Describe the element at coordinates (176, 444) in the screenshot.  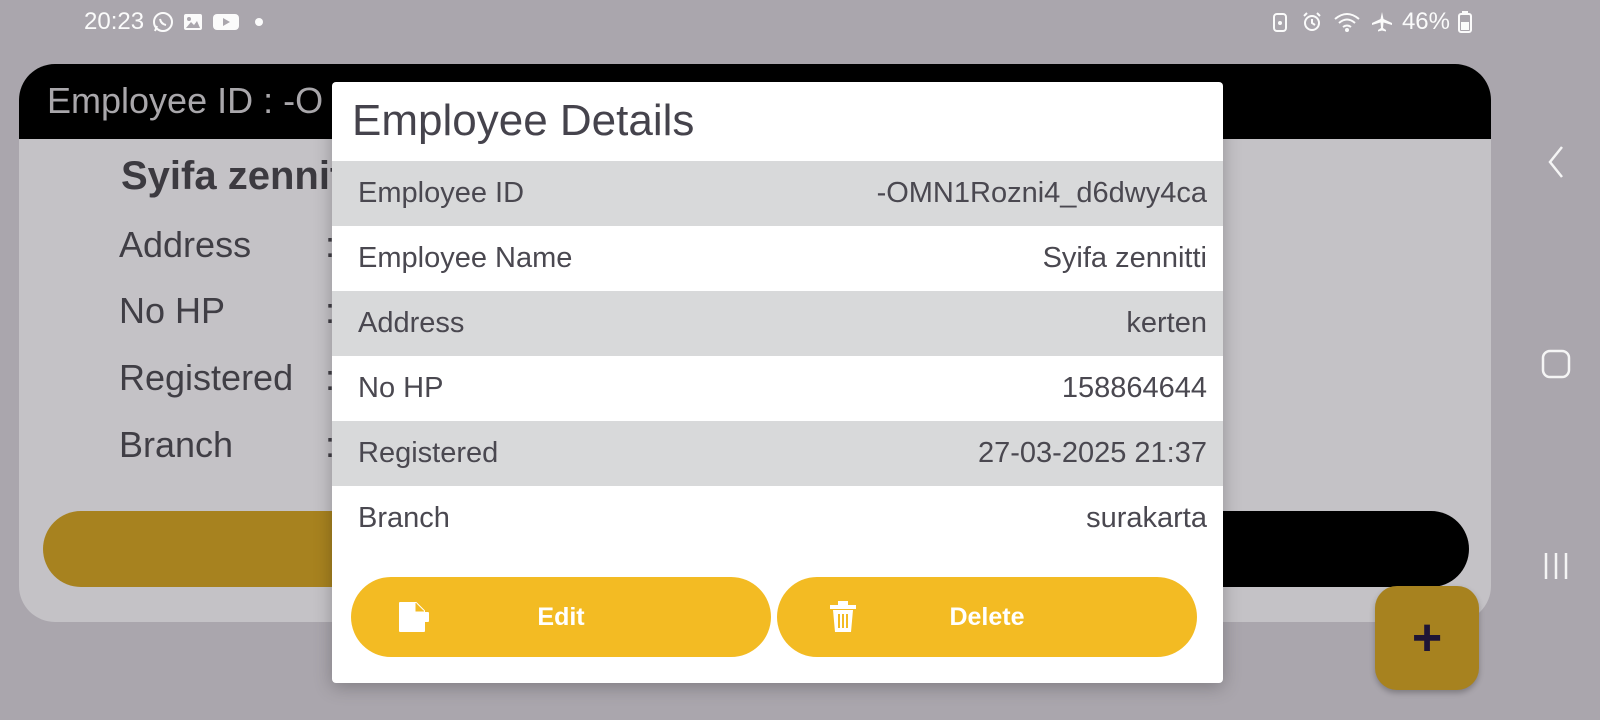
I see `employee-card-label-branch: Branch` at that location.